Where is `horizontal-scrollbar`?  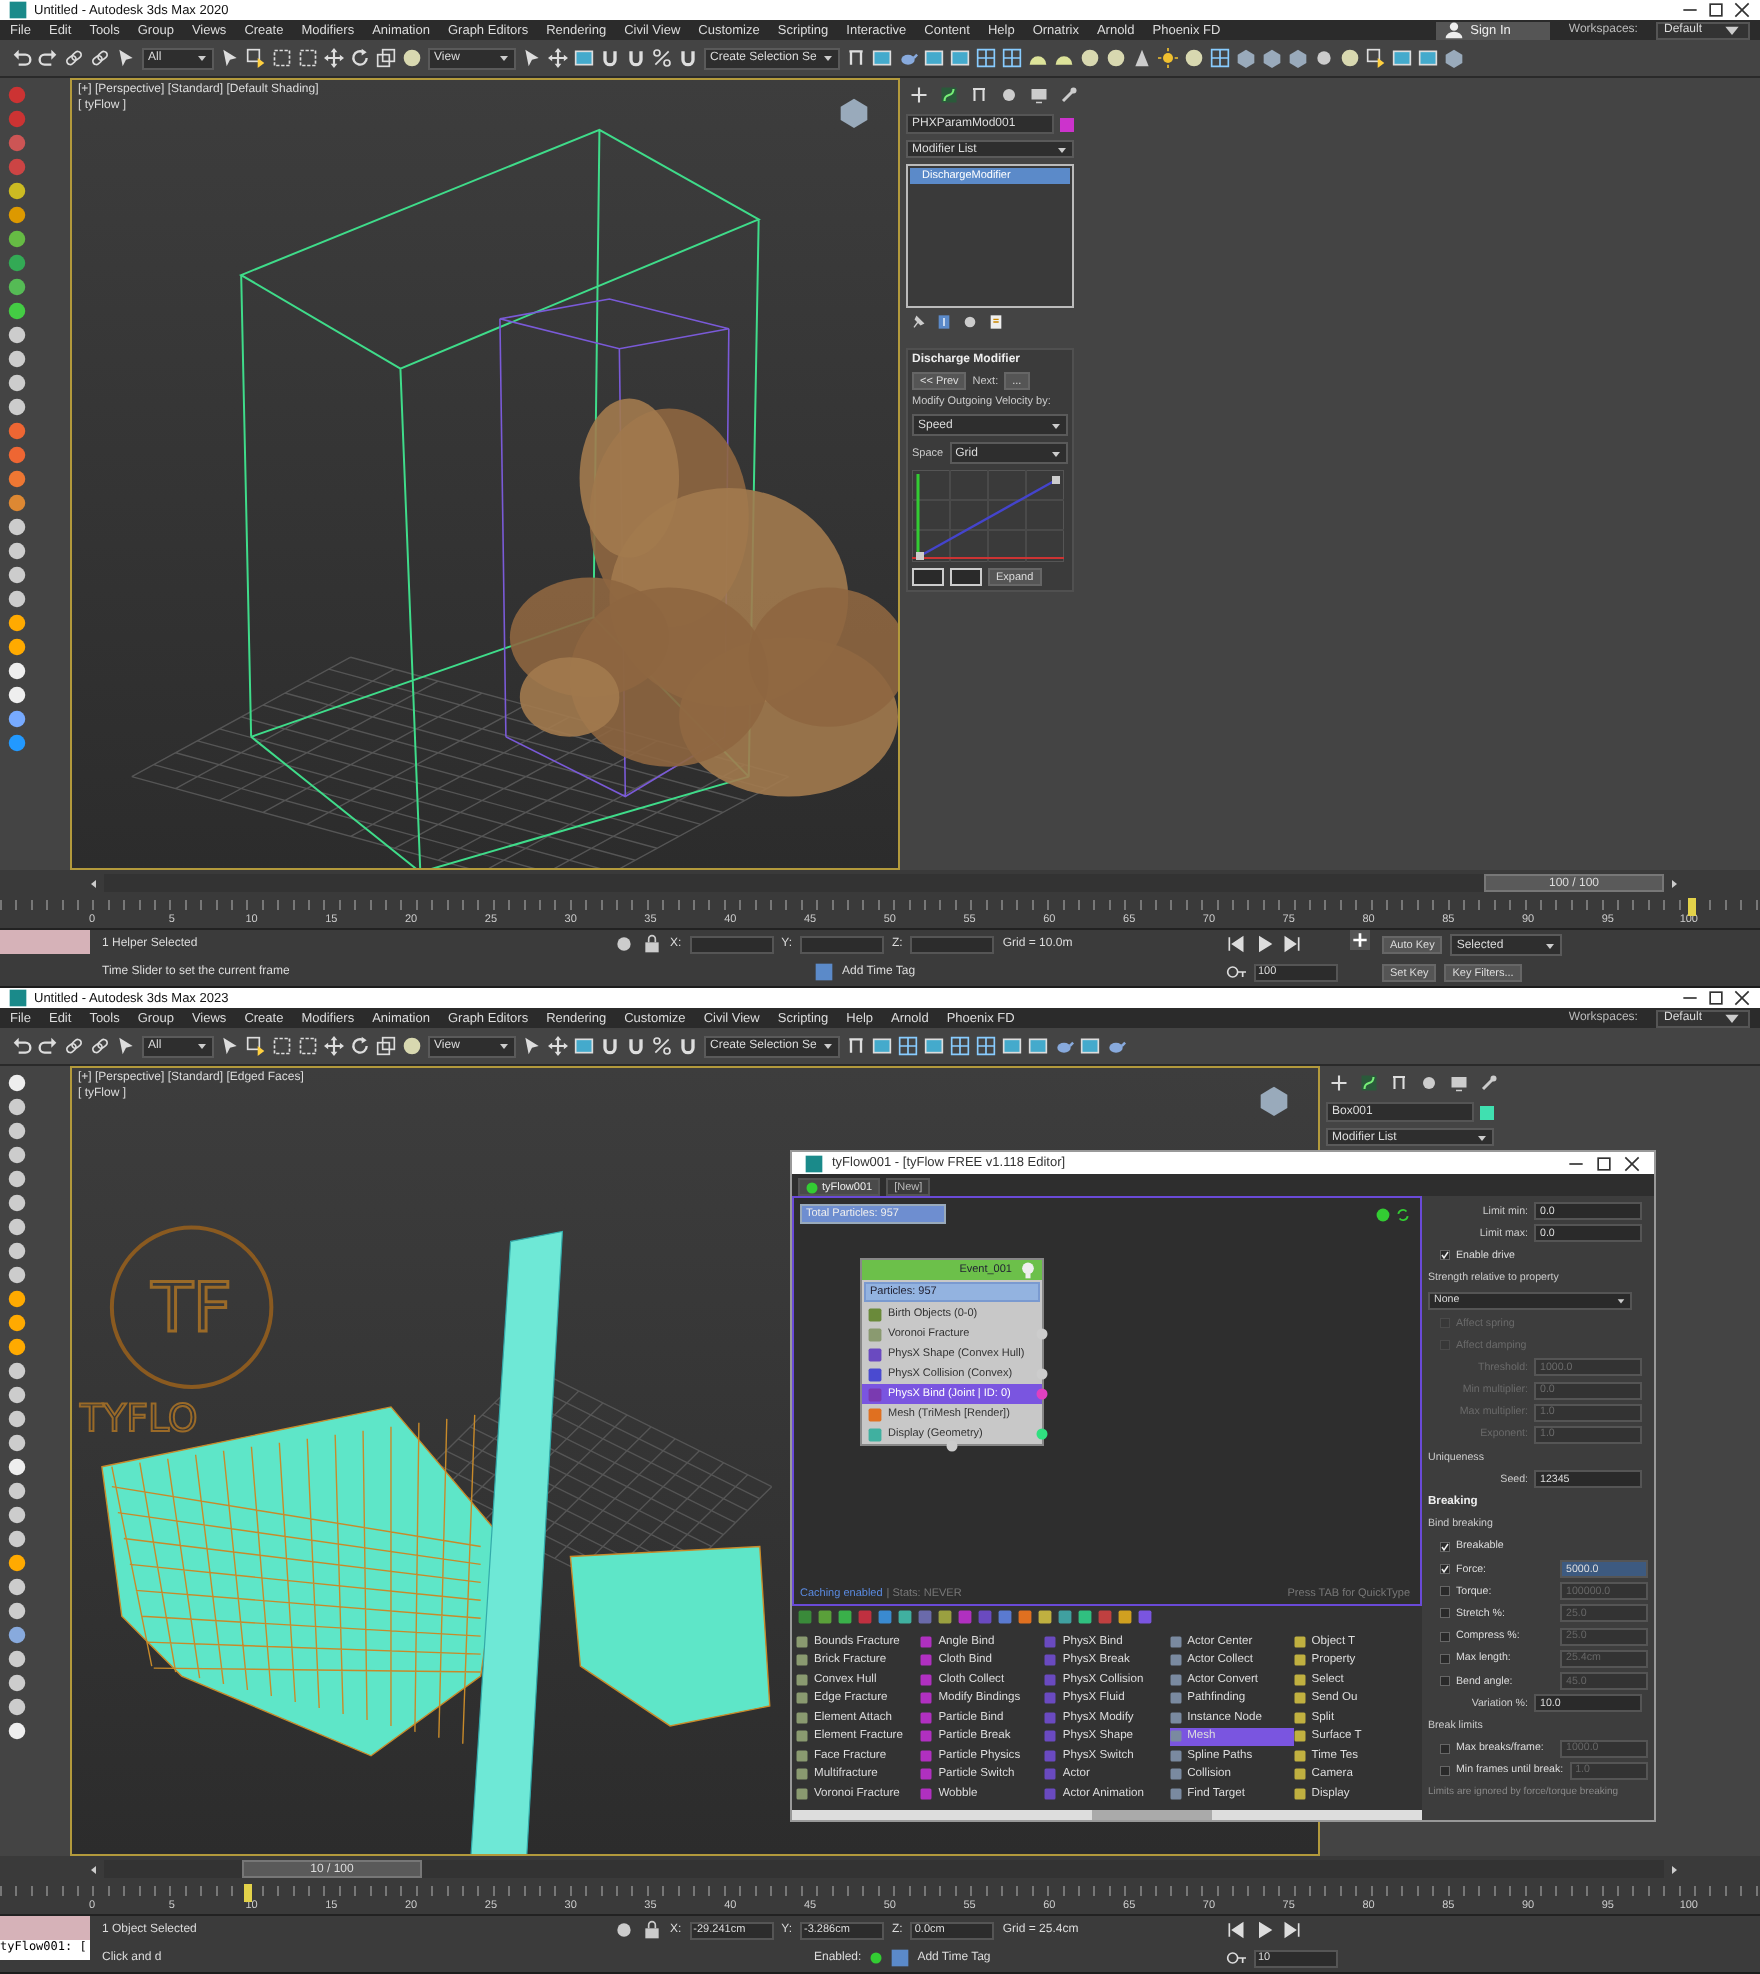
horizontal-scrollbar is located at coordinates (1107, 1815).